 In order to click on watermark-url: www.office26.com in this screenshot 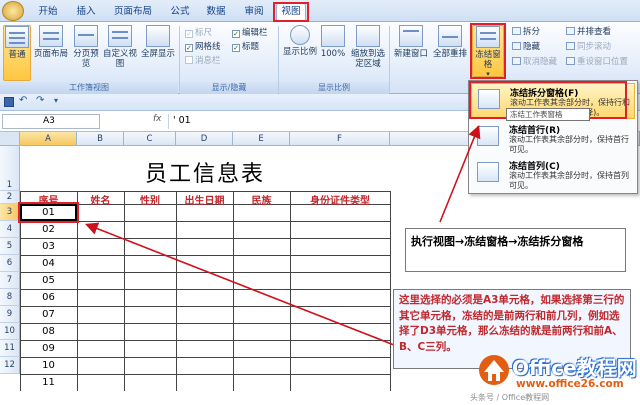, I will do `click(570, 384)`.